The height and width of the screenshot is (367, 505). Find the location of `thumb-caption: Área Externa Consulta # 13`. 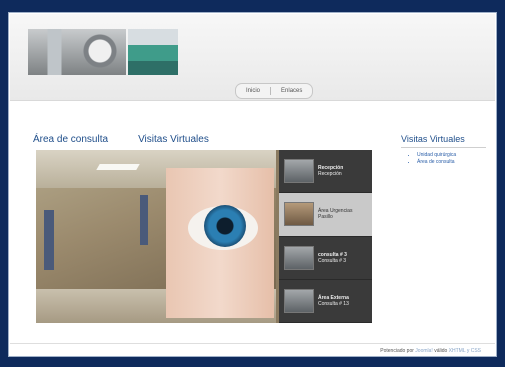

thumb-caption: Área Externa Consulta # 13 is located at coordinates (333, 301).